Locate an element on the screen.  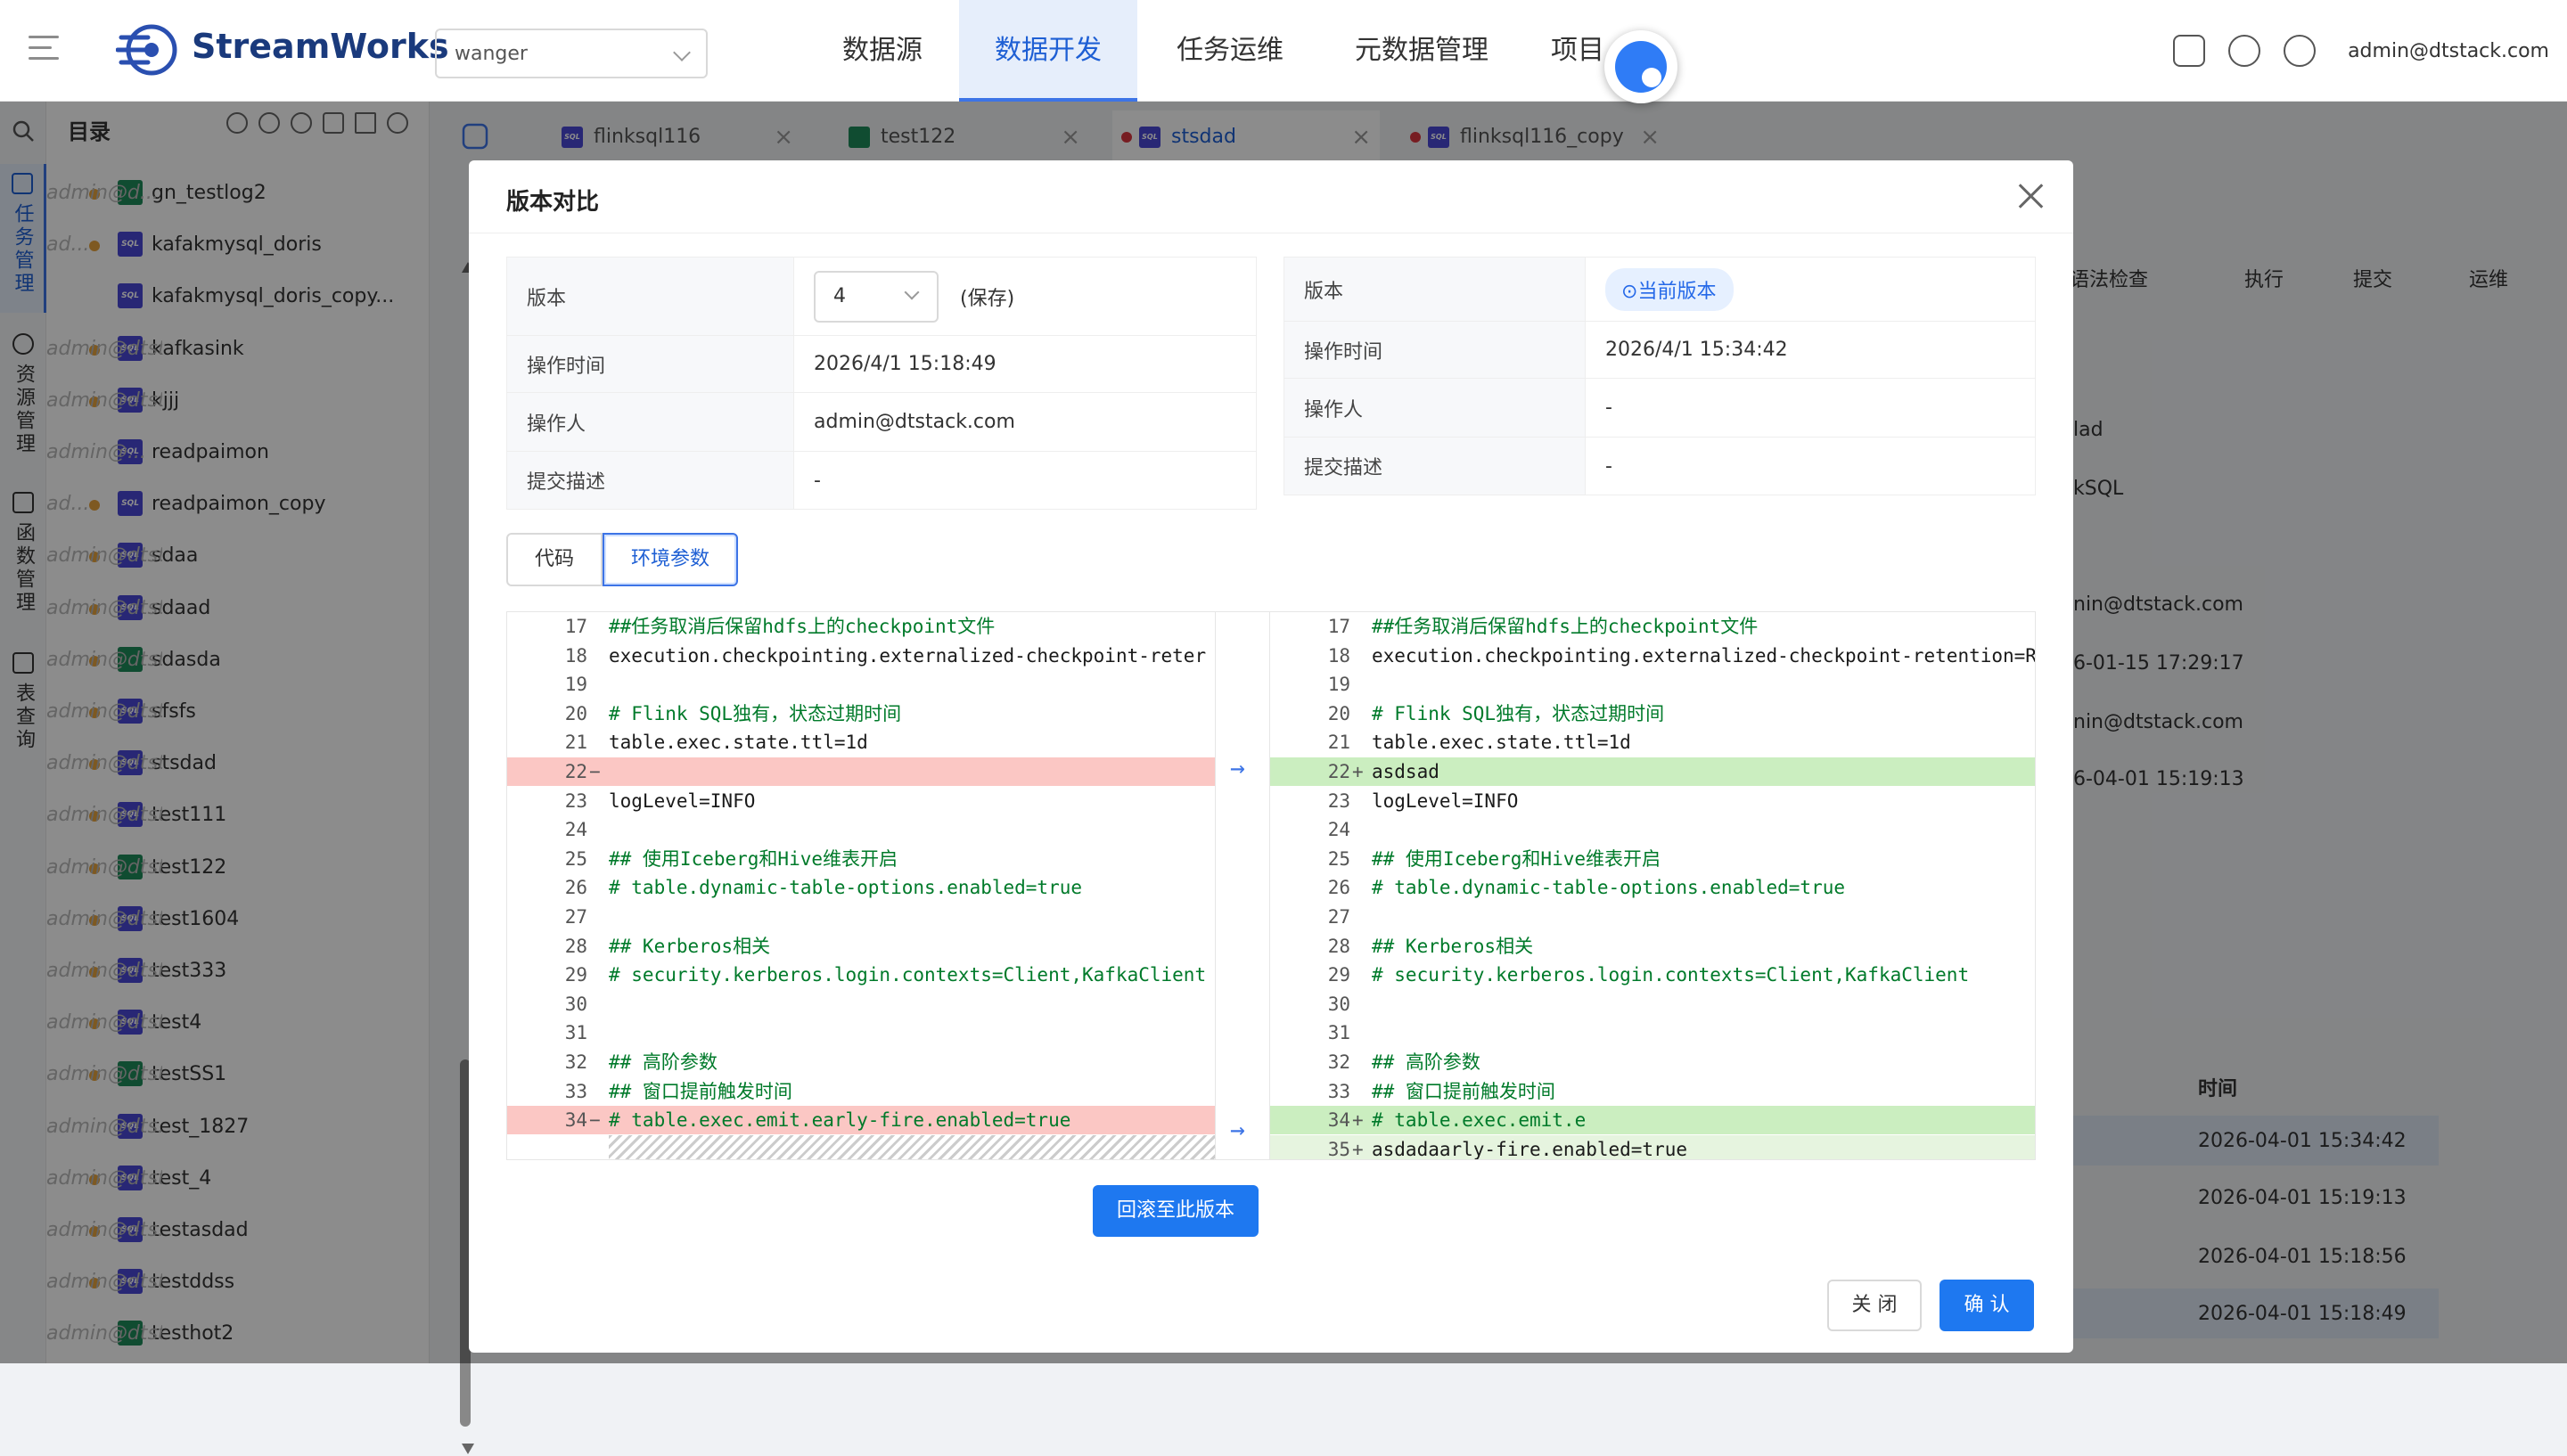
close-icon is located at coordinates (2030, 196).